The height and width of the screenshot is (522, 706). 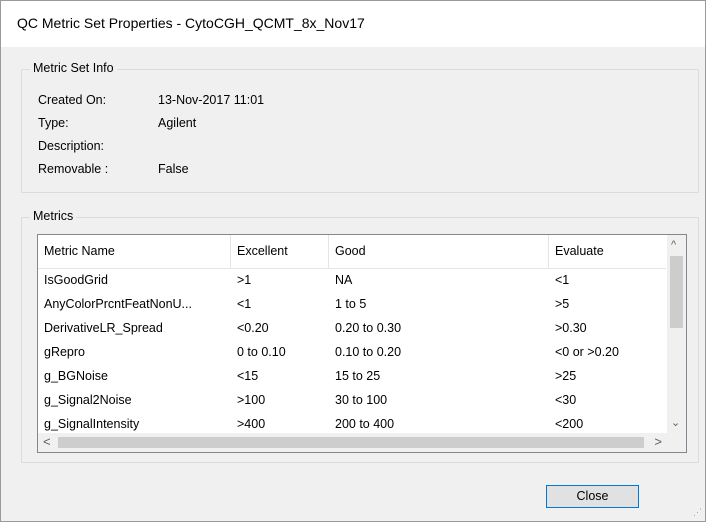 I want to click on vertical-scrollbar: ^ ⌄, so click(x=676, y=334).